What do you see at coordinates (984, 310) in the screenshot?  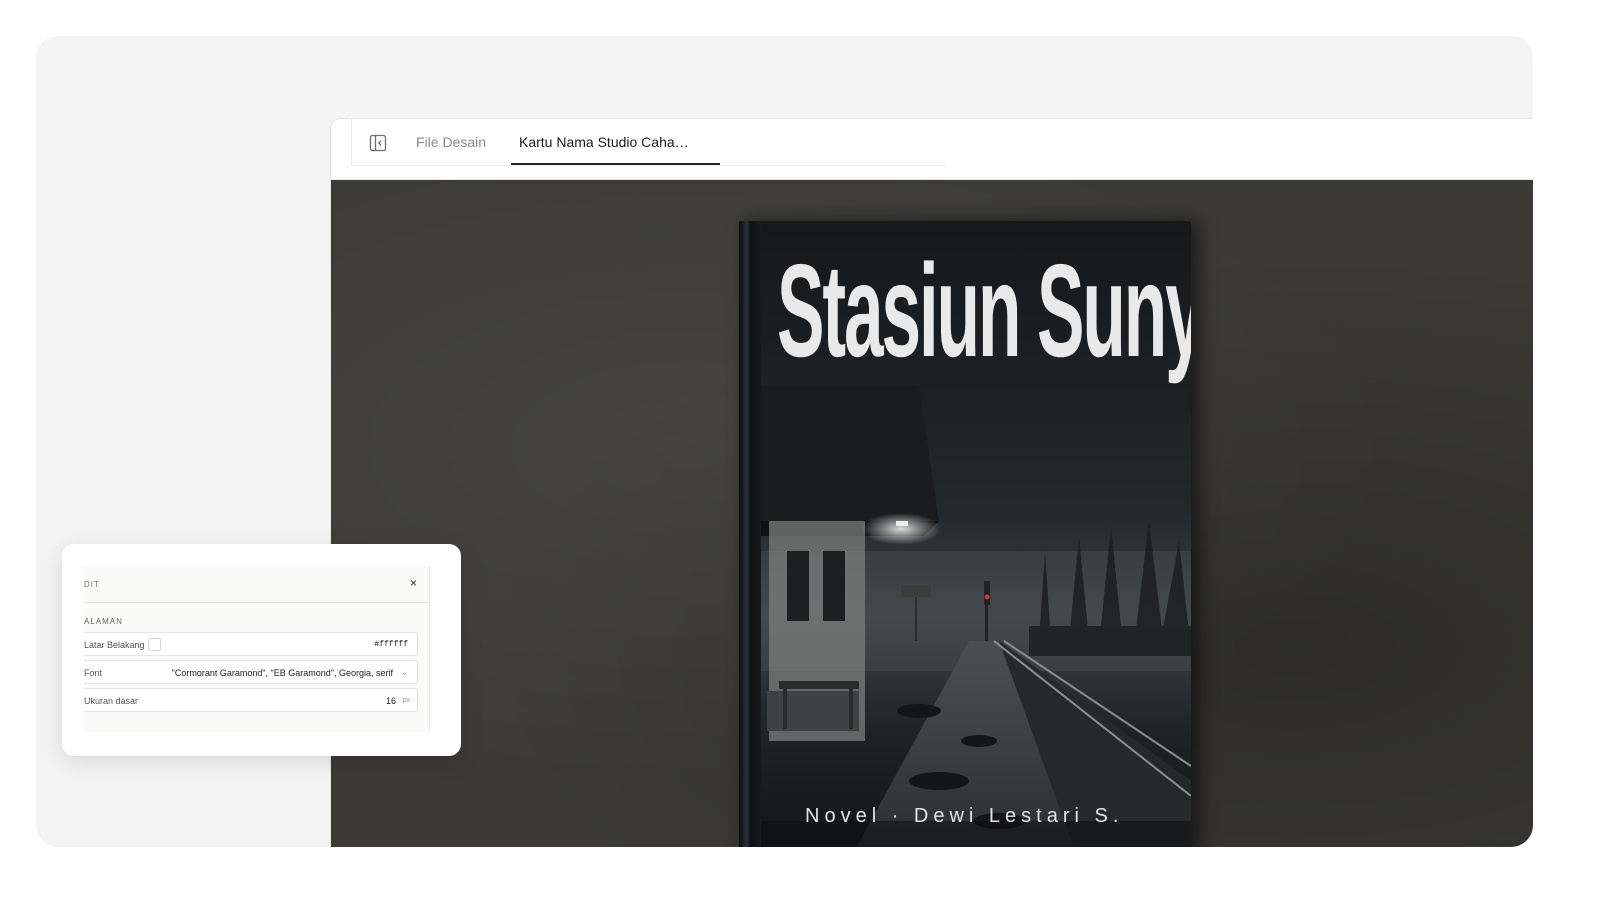 I see `book-title: Stasiun Sunyi` at bounding box center [984, 310].